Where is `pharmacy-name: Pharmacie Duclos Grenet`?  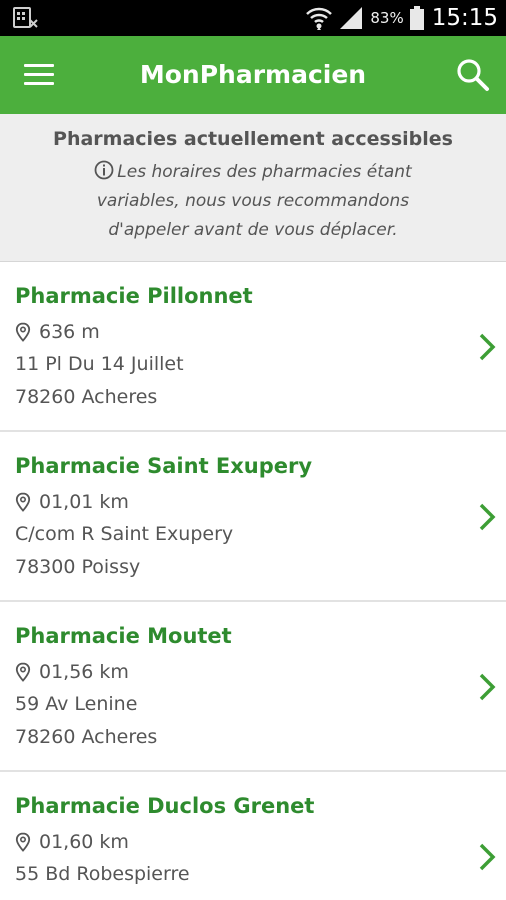 pharmacy-name: Pharmacie Duclos Grenet is located at coordinates (165, 806).